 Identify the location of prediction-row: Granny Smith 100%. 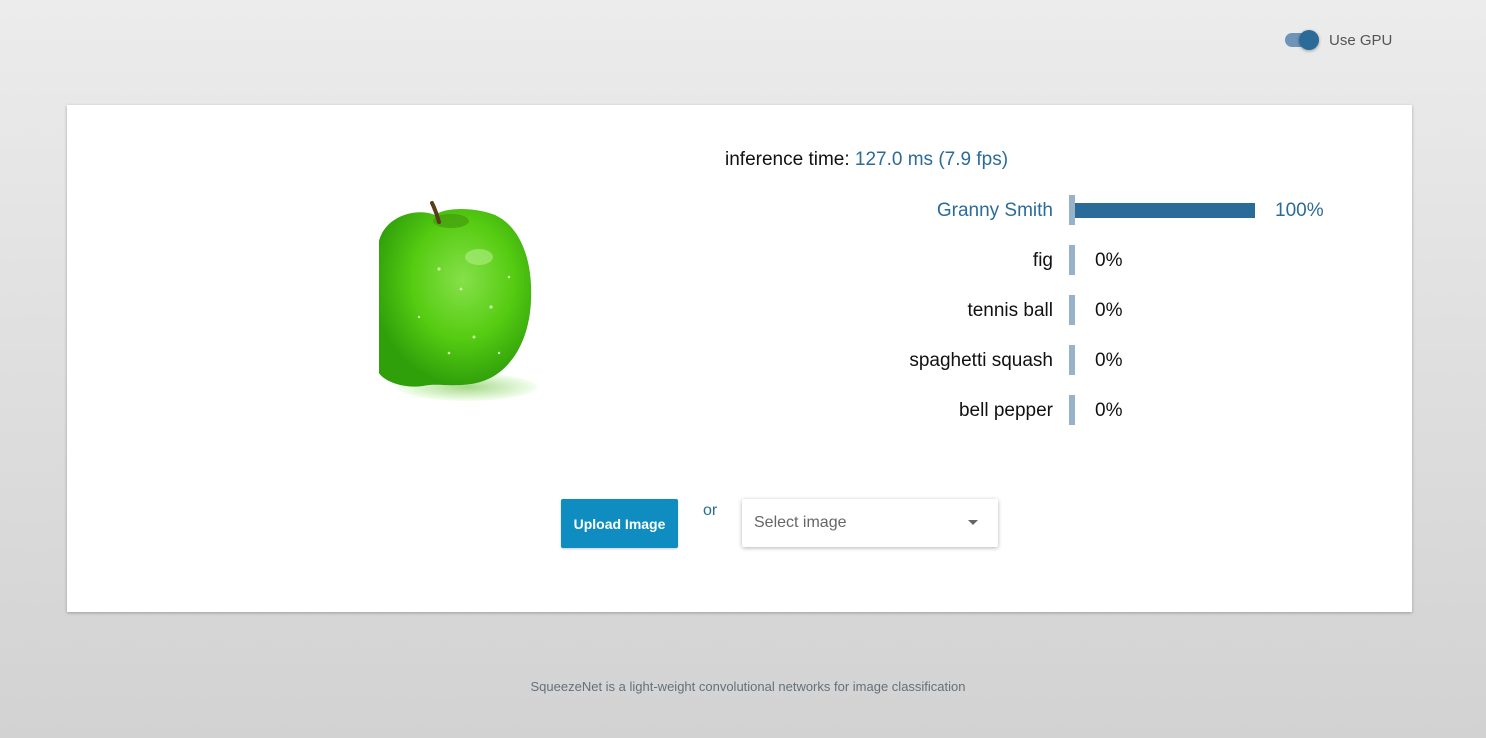
(1067, 220).